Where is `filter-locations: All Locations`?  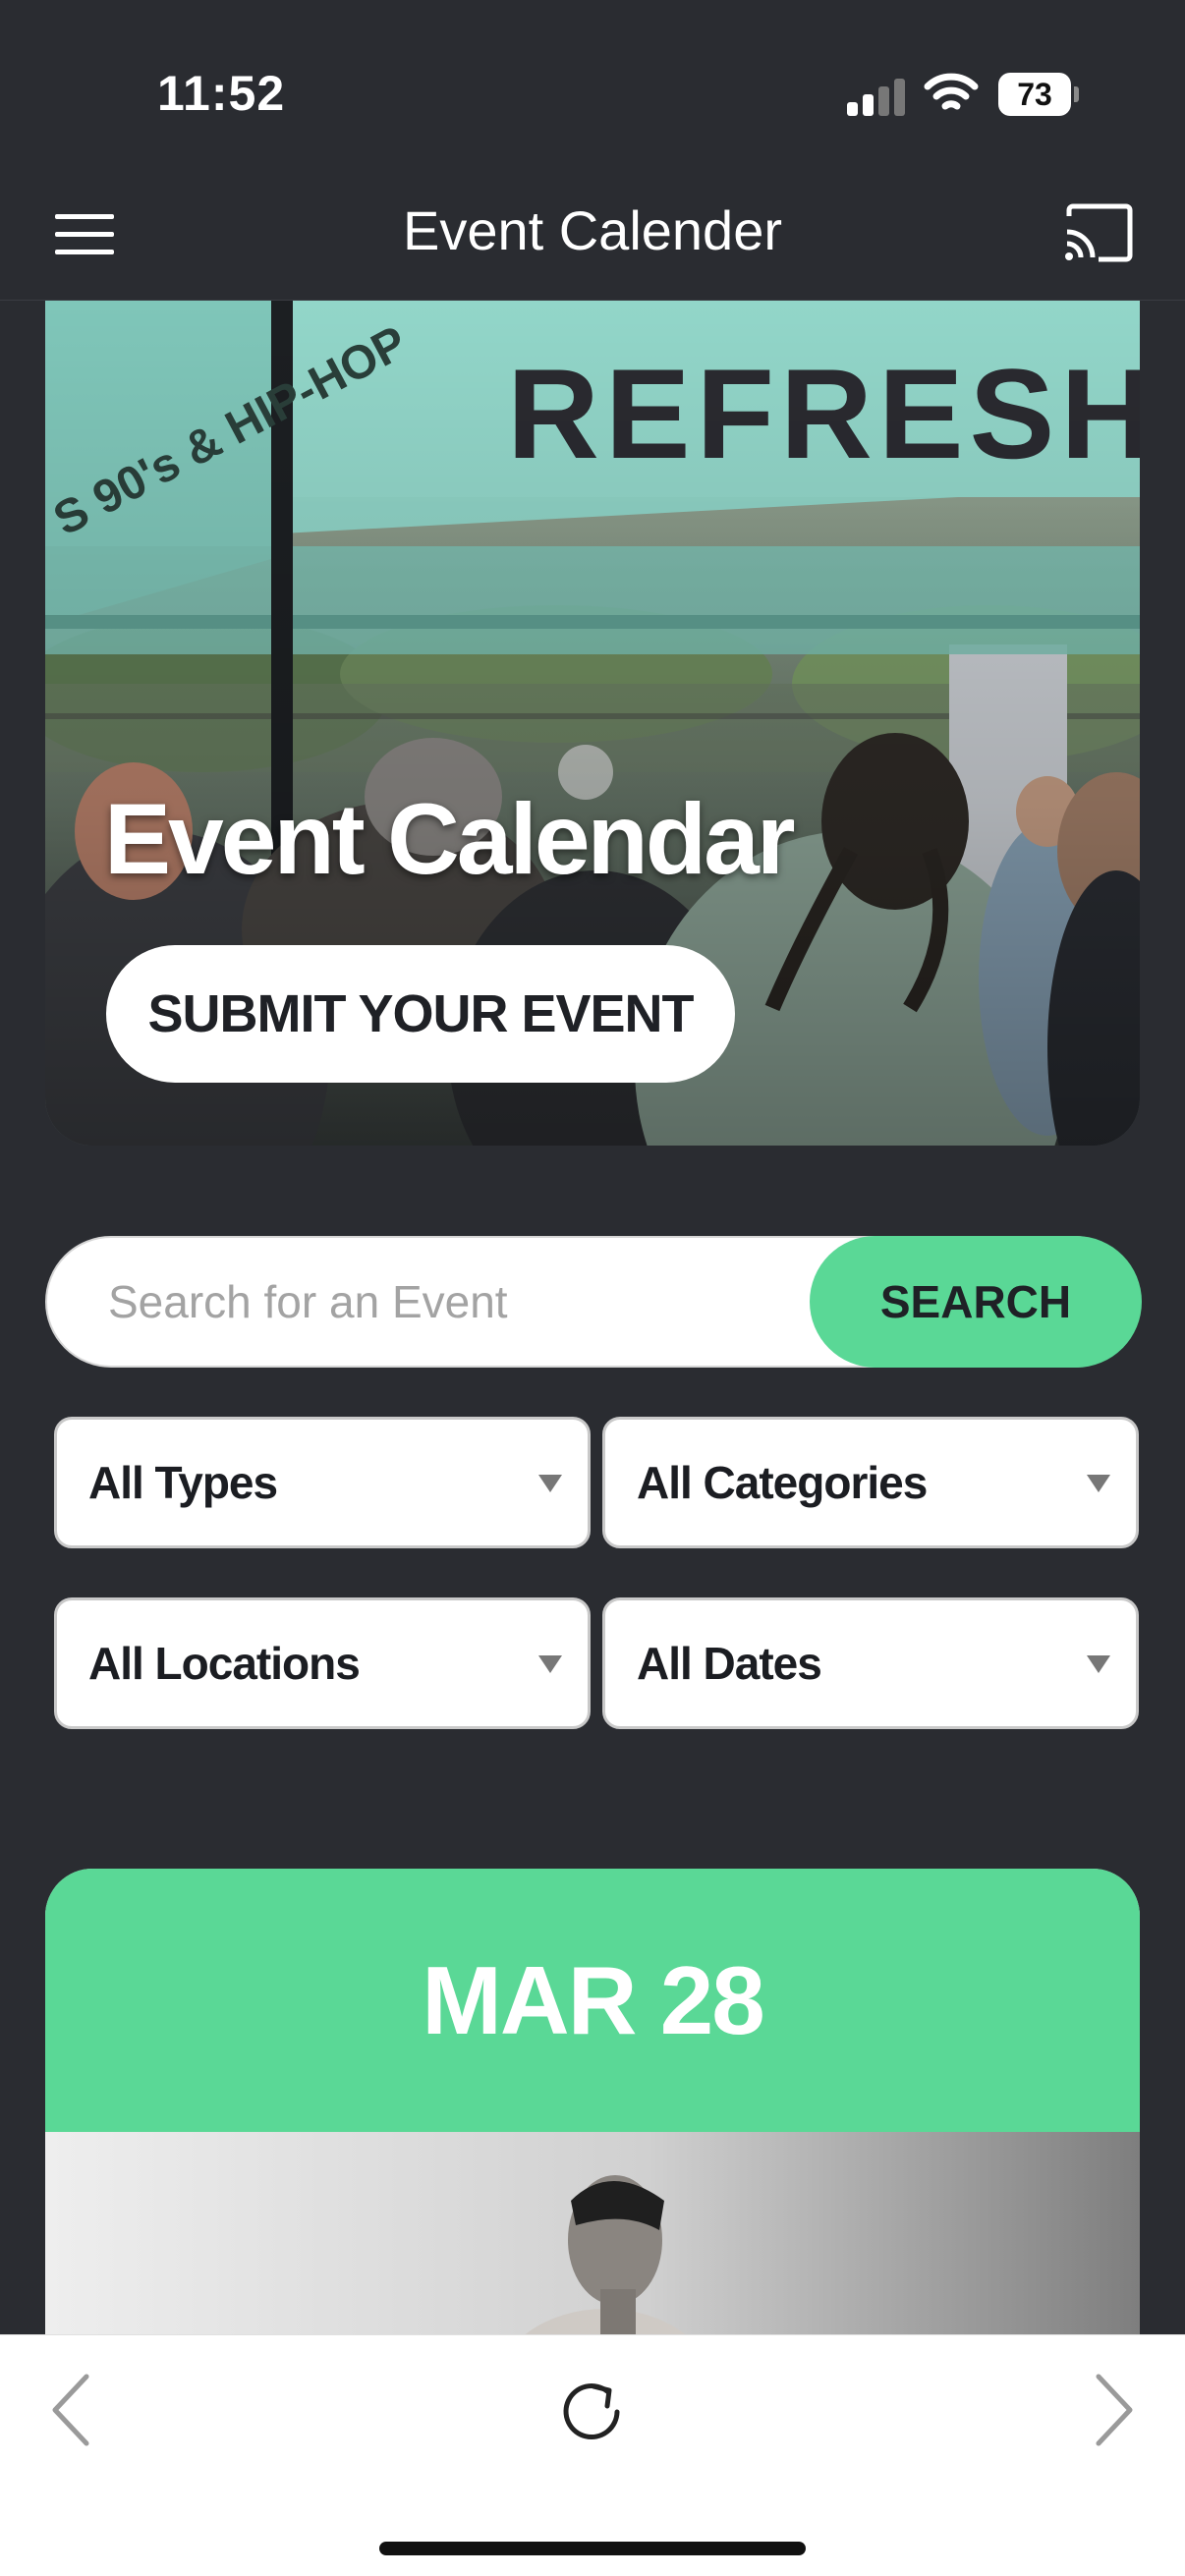 filter-locations: All Locations is located at coordinates (322, 1663).